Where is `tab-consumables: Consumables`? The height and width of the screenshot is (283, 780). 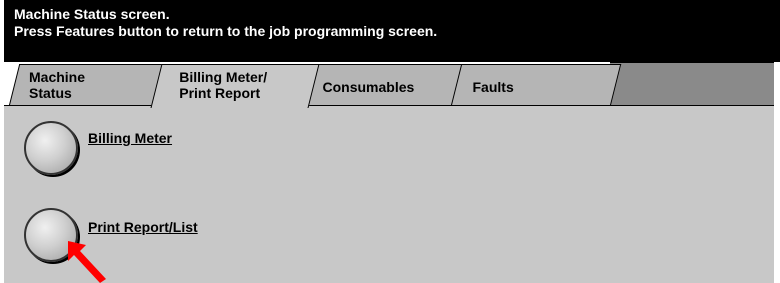
tab-consumables: Consumables is located at coordinates (385, 85).